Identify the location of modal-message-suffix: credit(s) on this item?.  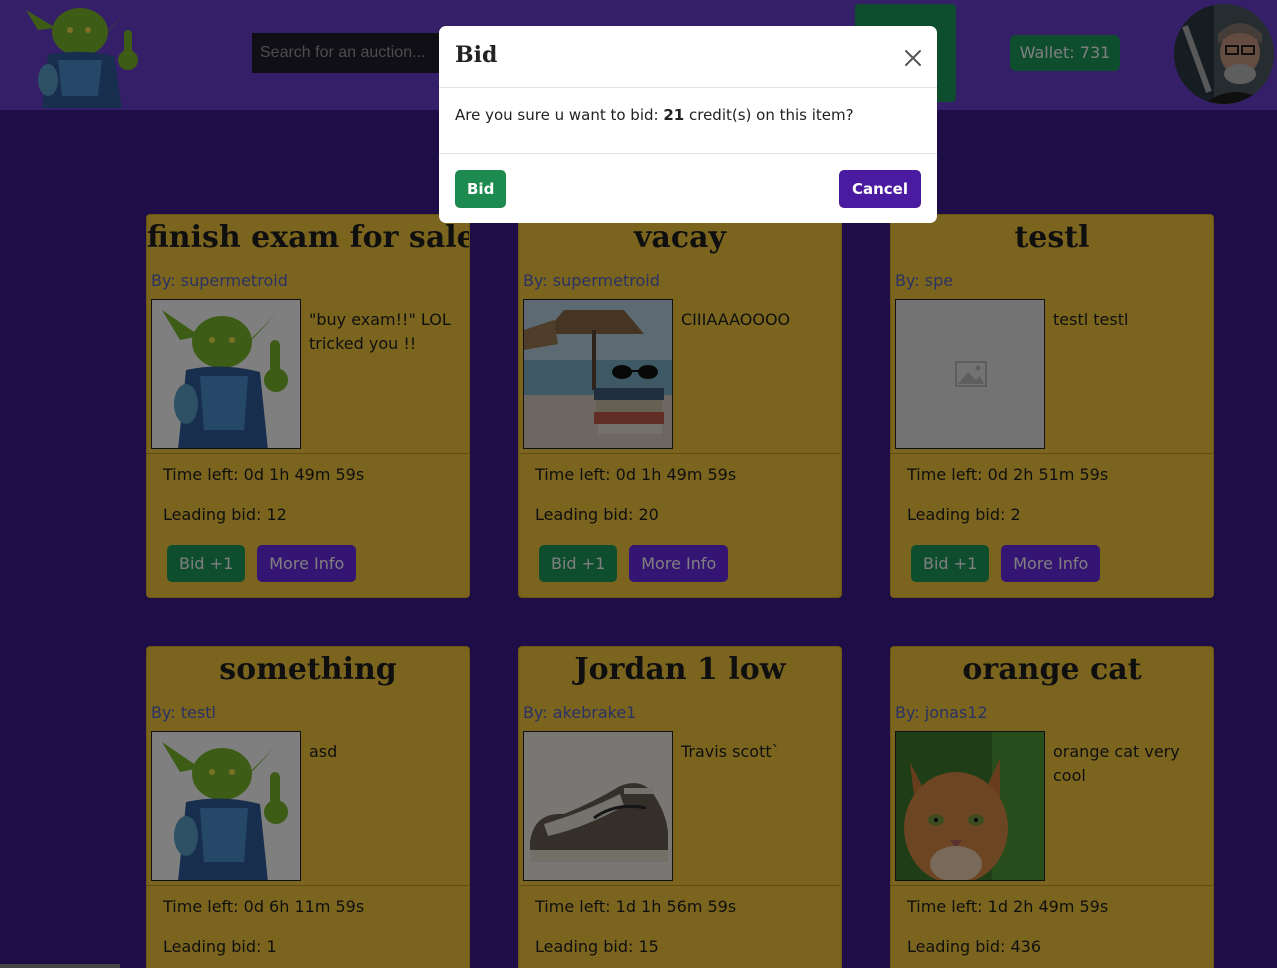
(769, 115).